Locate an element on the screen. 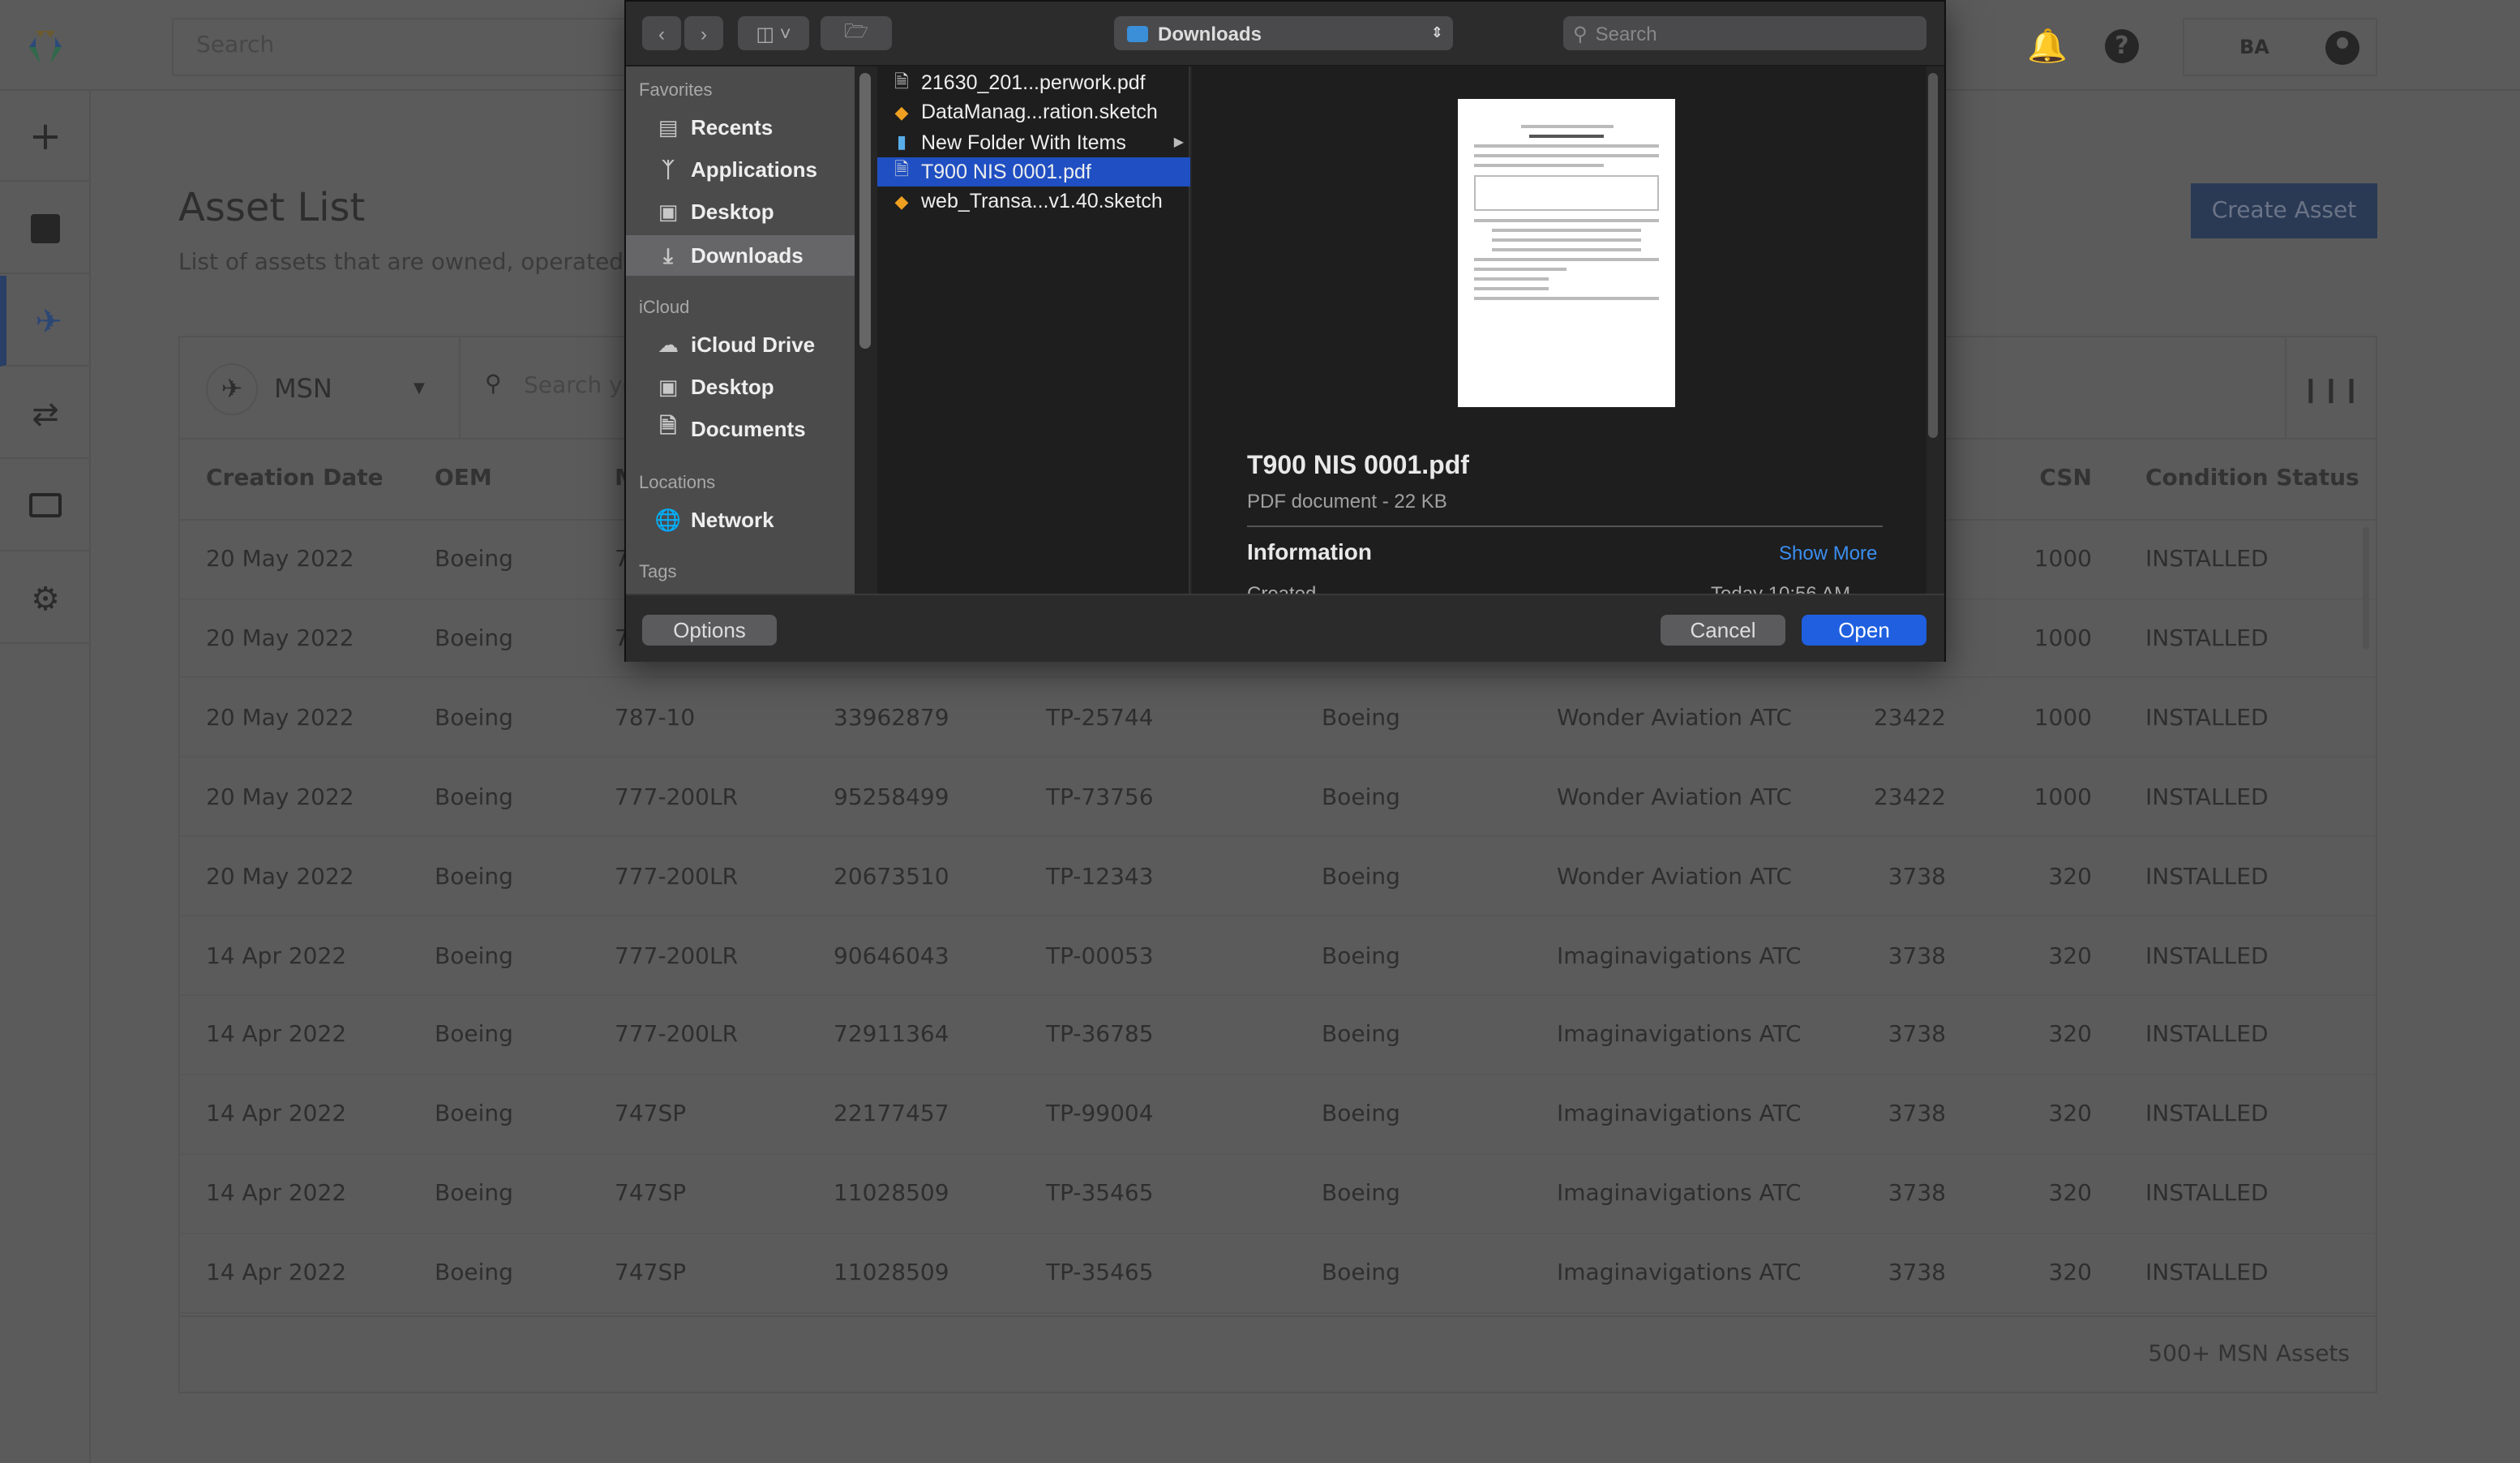 This screenshot has width=2520, height=1463. forward-button: › is located at coordinates (704, 33).